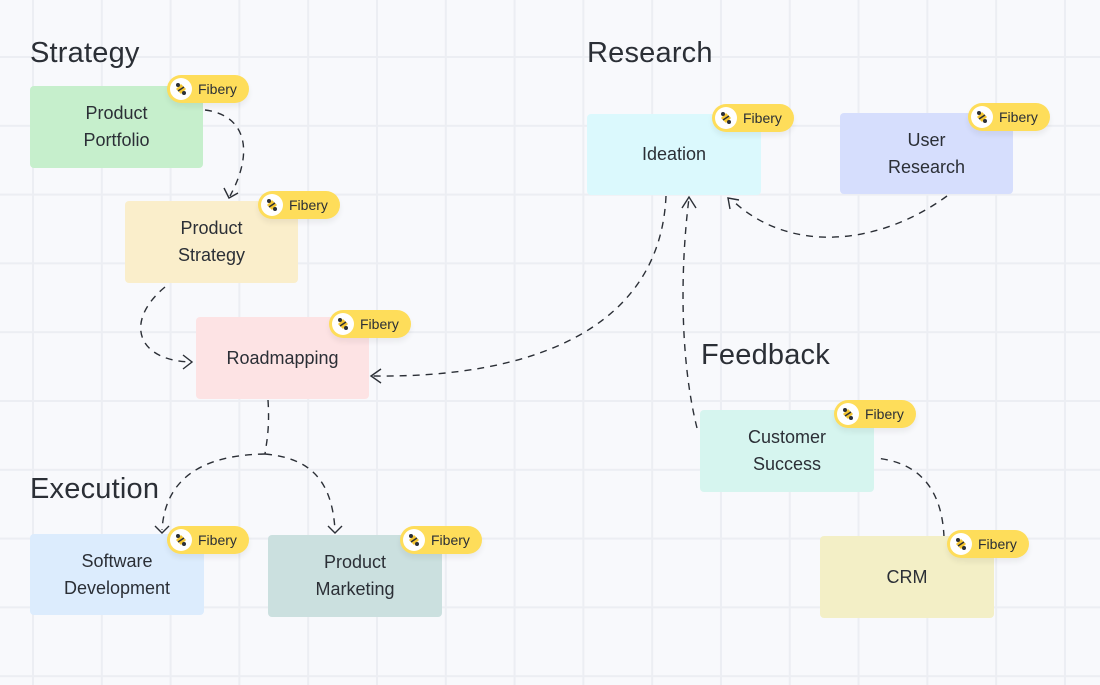 This screenshot has width=1100, height=685. Describe the element at coordinates (839, 216) in the screenshot. I see `connector-userresearch-to-ideation` at that location.